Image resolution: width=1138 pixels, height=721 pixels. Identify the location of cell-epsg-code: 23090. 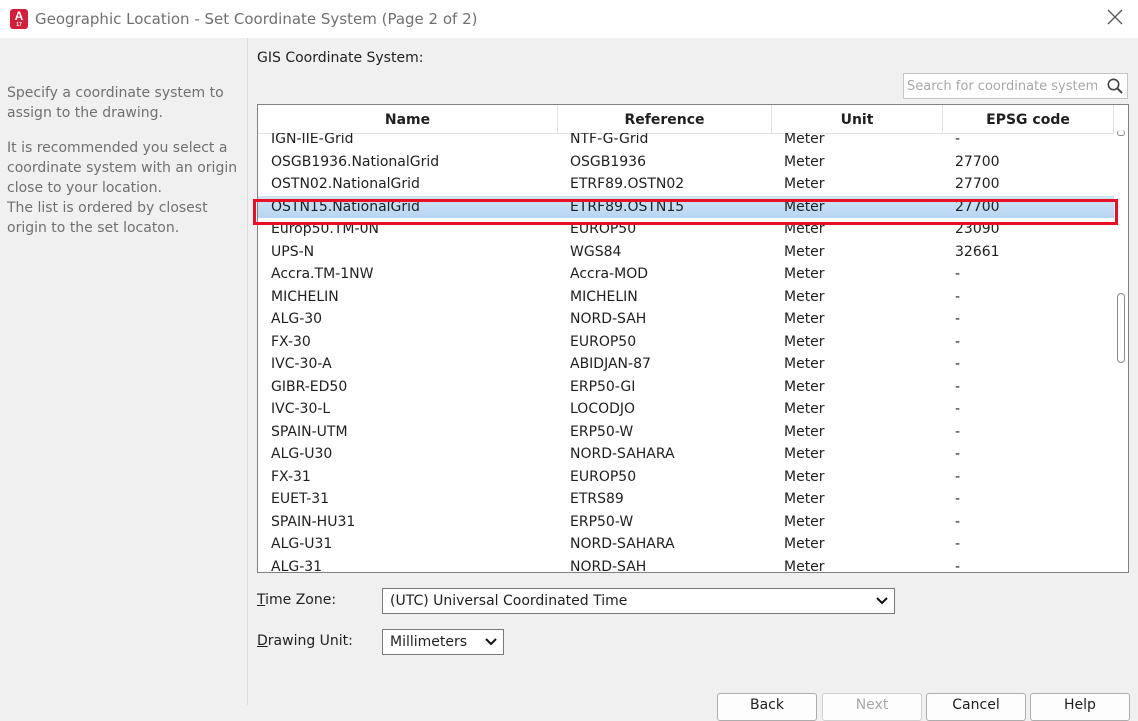
(977, 229).